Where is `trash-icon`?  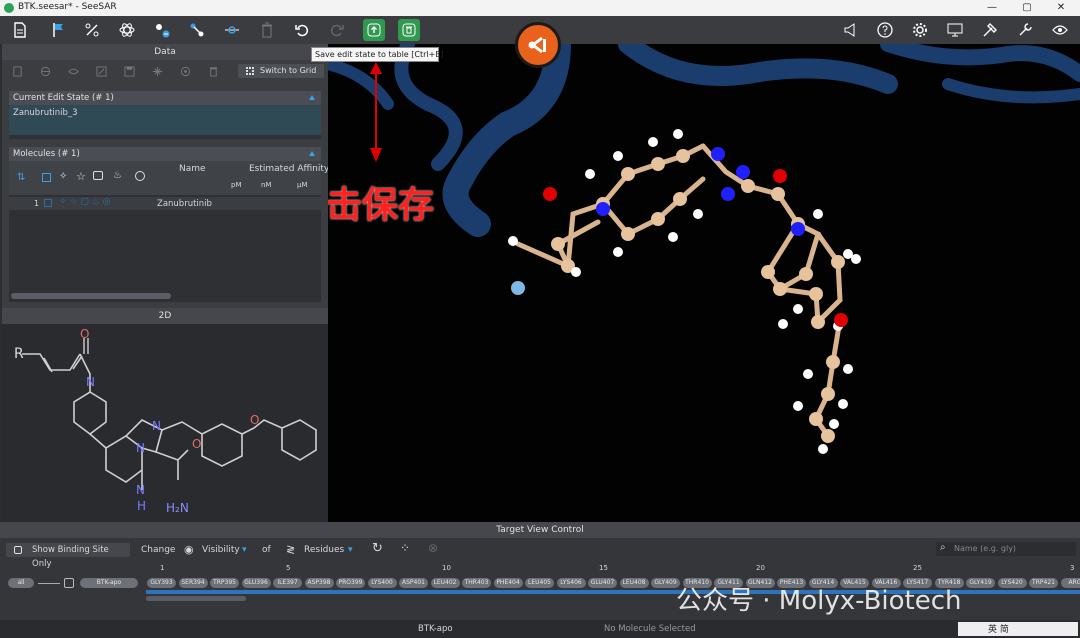 trash-icon is located at coordinates (213, 71).